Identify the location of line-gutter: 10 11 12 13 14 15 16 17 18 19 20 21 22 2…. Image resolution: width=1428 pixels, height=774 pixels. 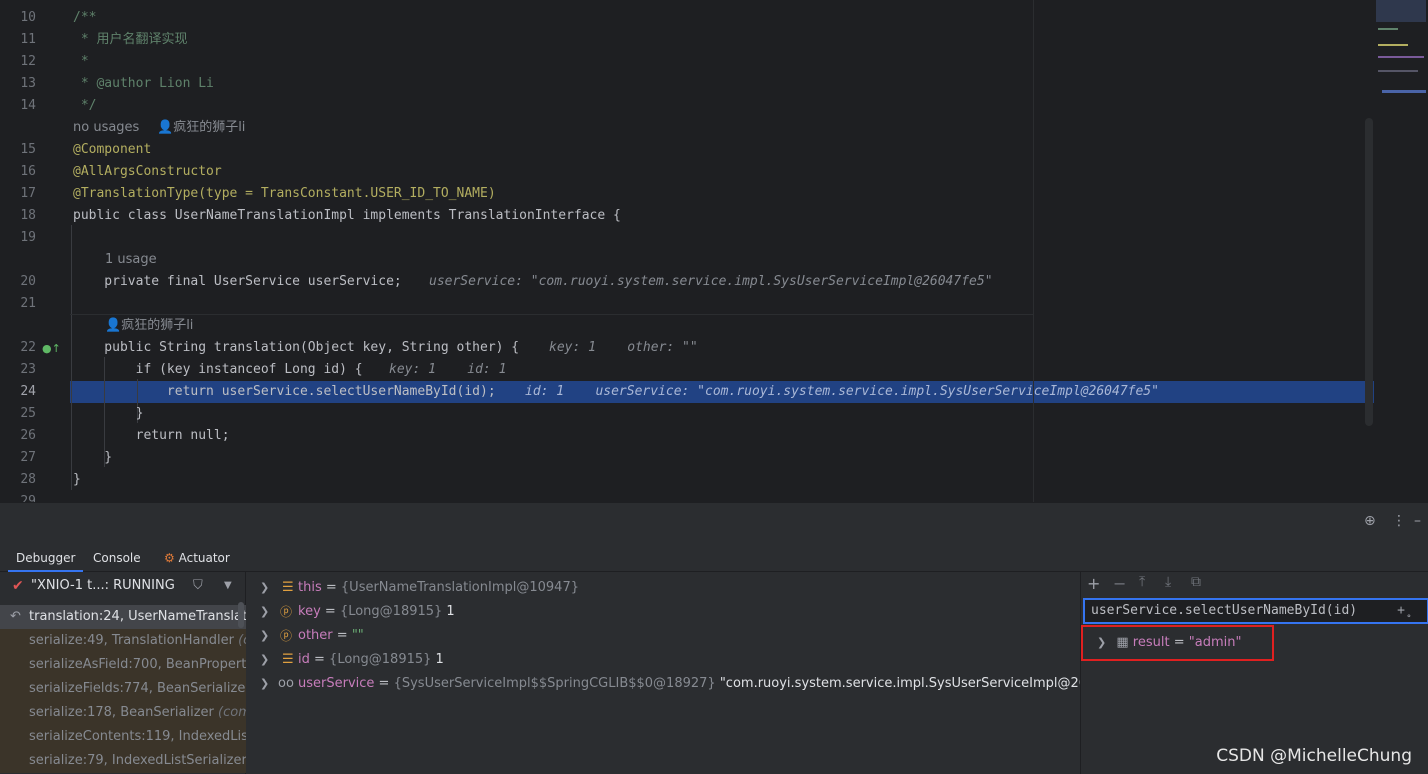
(35, 251).